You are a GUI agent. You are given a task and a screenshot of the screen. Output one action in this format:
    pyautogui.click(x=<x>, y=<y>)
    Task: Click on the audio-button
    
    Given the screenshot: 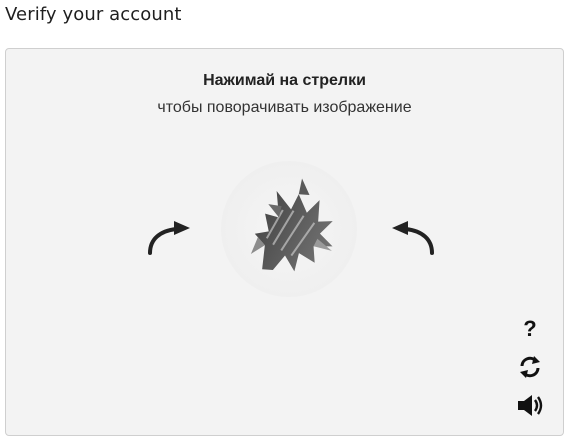 What is the action you would take?
    pyautogui.click(x=530, y=405)
    